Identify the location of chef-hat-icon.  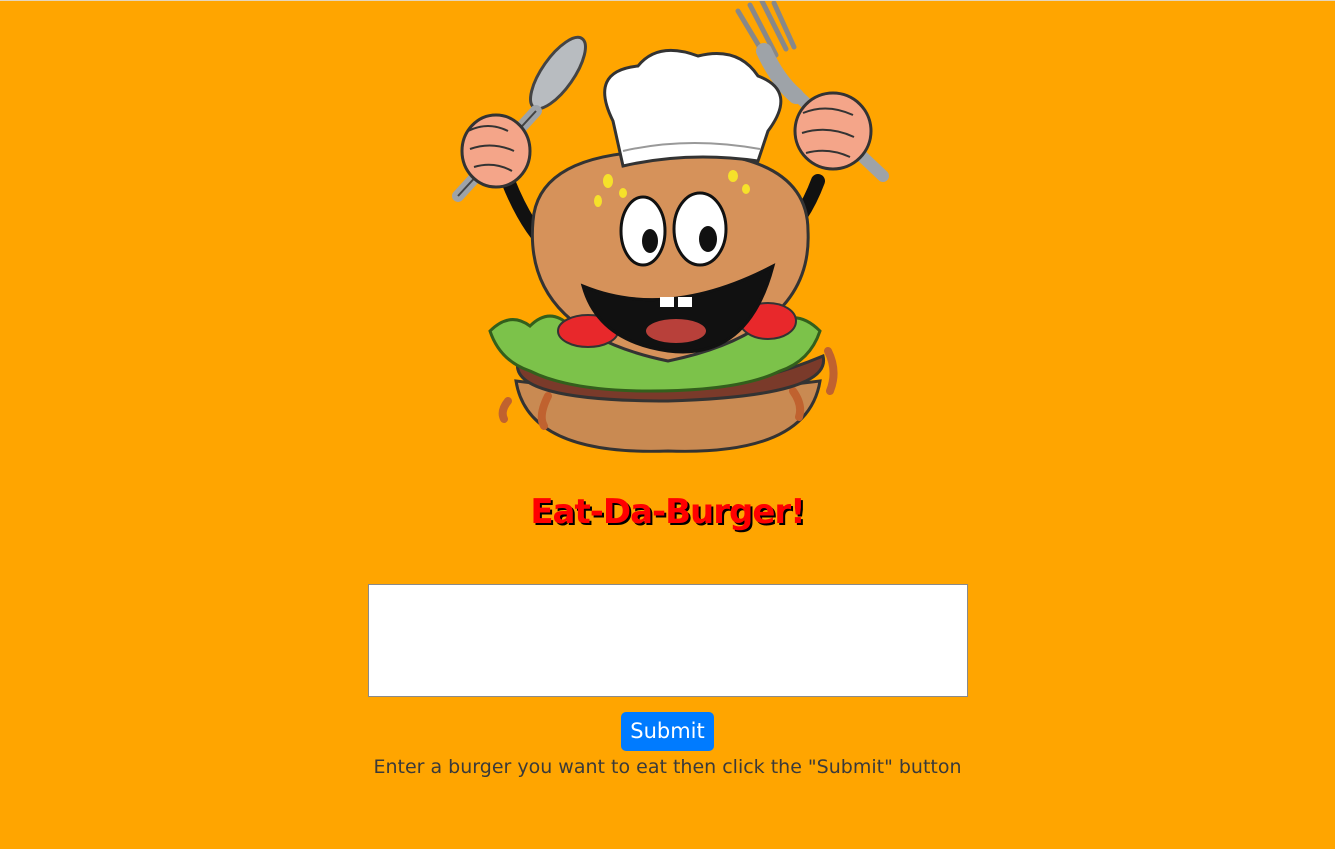
(693, 108).